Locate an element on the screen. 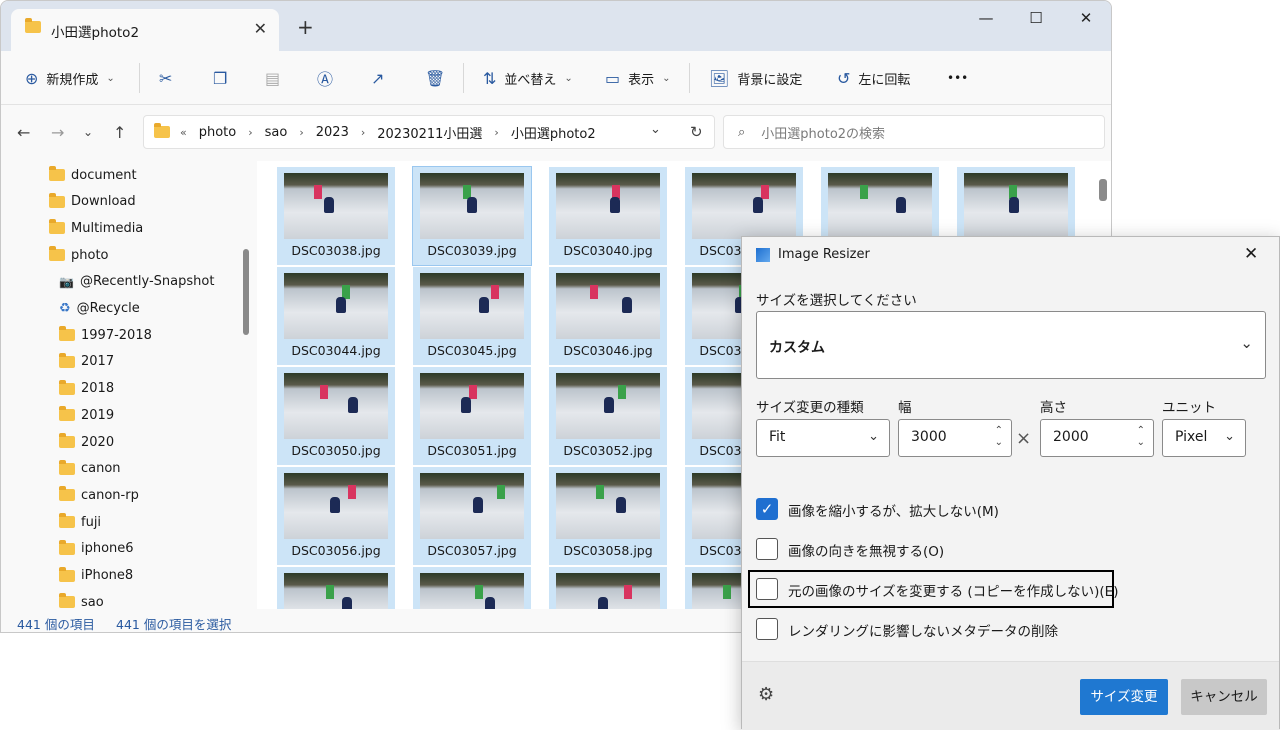 The image size is (1280, 730). unit-select: Pixel ⌄ is located at coordinates (1204, 438).